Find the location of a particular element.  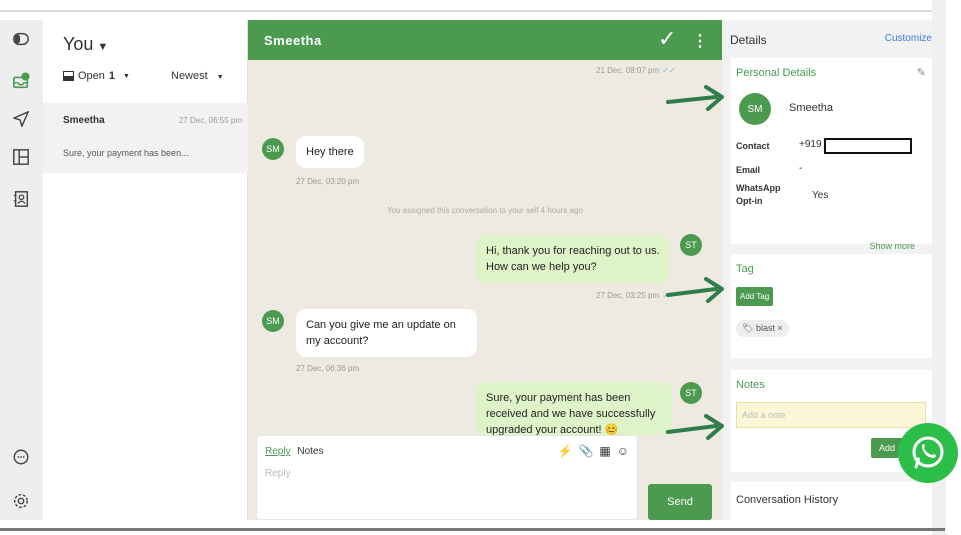

reply-composer: Reply Notes Reply ⚡ 📎 ▦ ☺ is located at coordinates (447, 477).